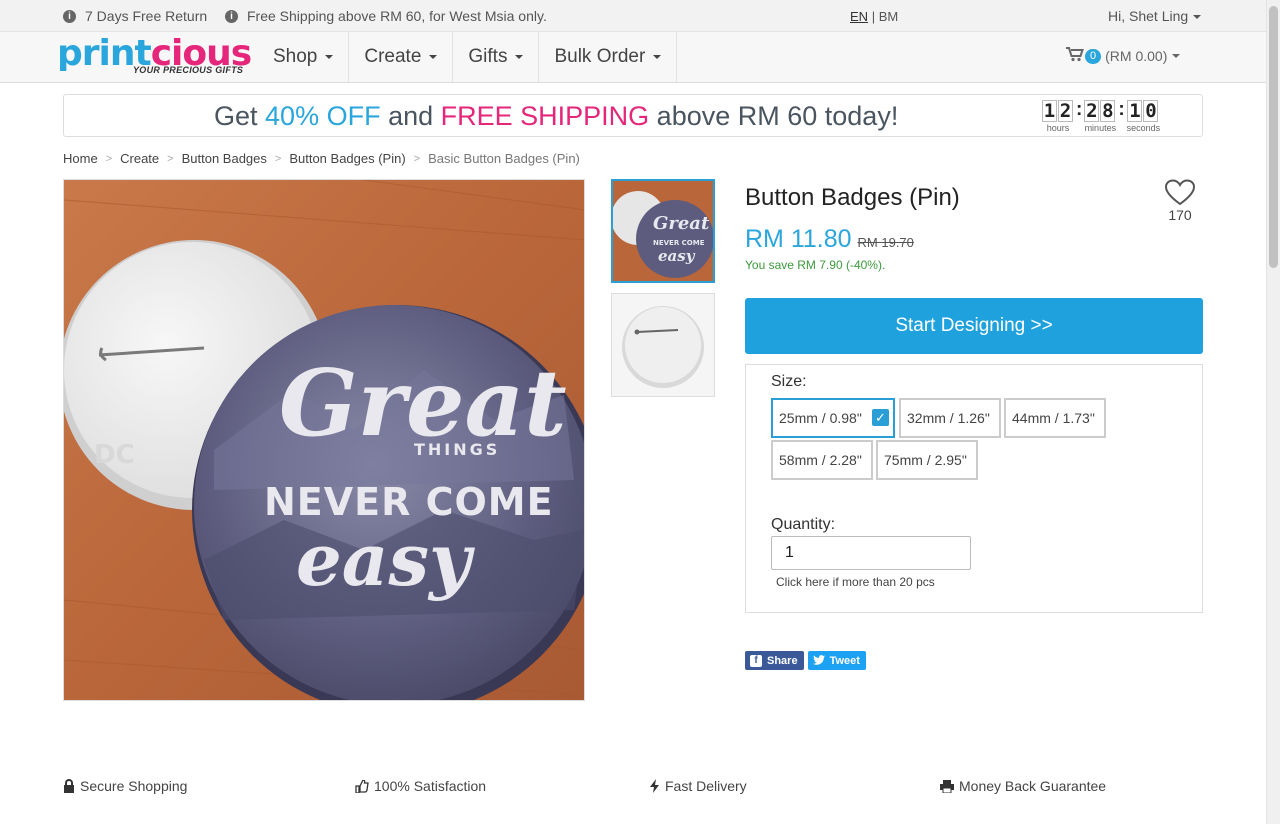 This screenshot has width=1280, height=824. I want to click on feature-label: 100% Satisfaction, so click(430, 786).